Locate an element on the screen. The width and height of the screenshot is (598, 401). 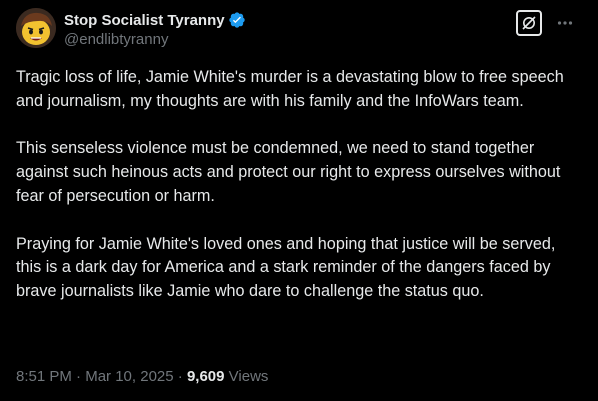
views-label: Views is located at coordinates (246, 376).